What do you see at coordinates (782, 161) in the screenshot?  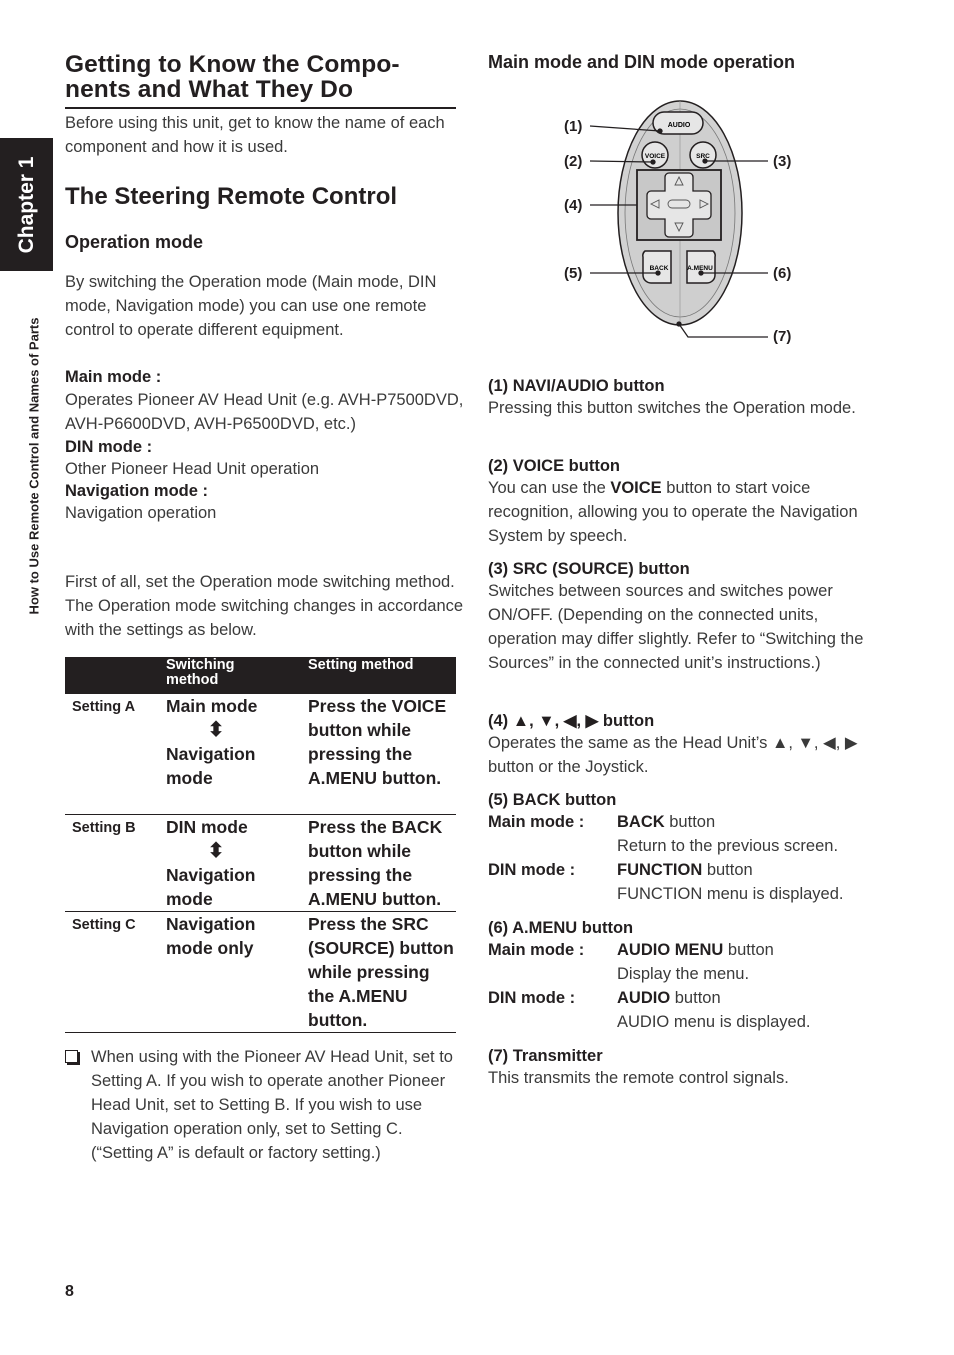 I see `callout-3: (3)` at bounding box center [782, 161].